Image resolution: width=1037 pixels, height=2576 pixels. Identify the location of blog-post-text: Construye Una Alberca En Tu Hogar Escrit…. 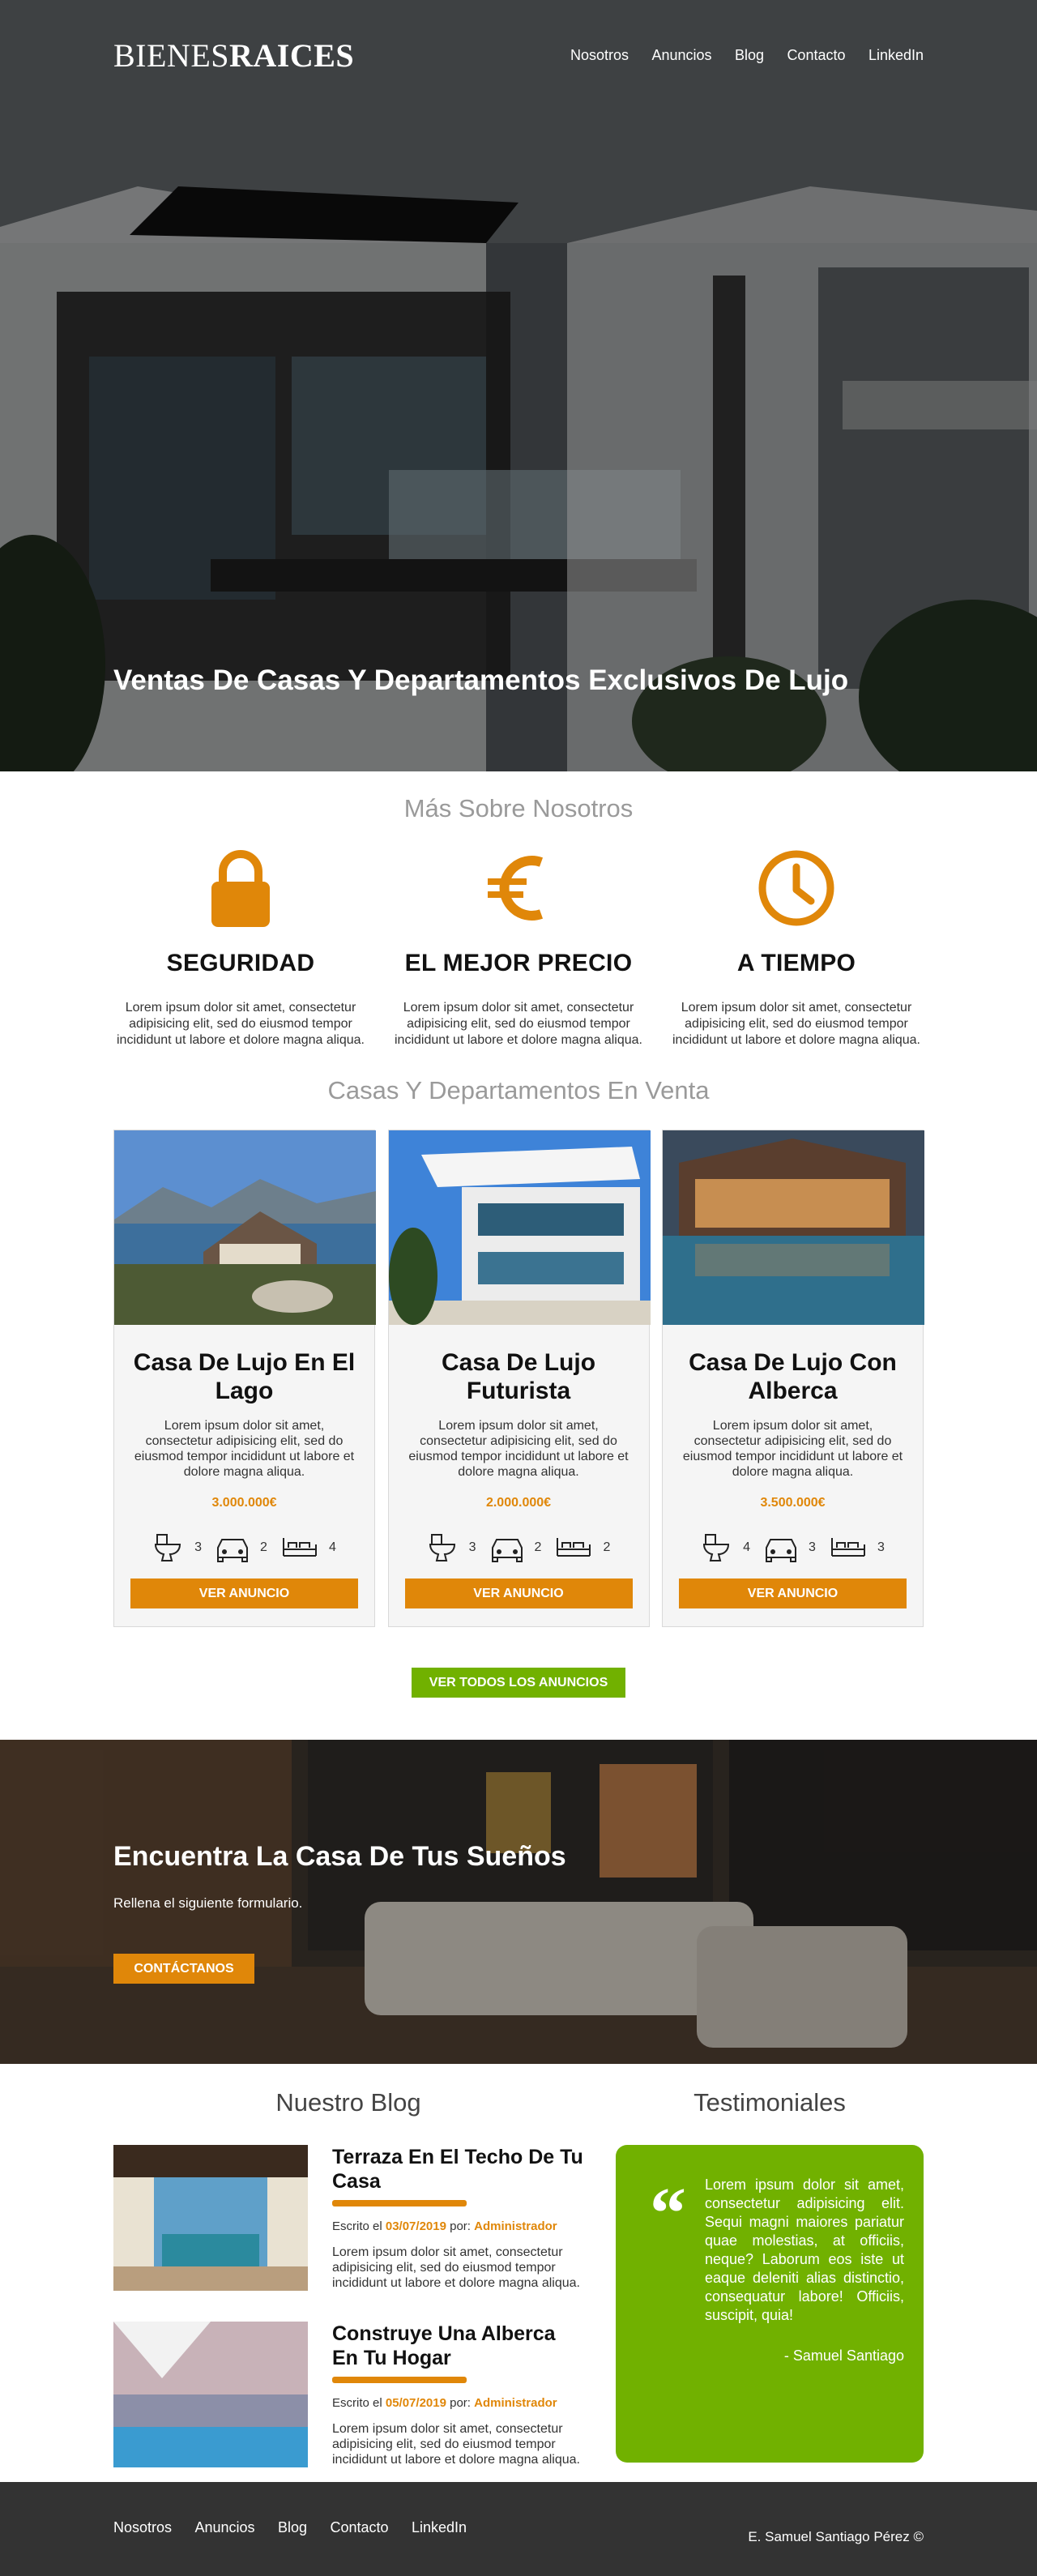
(458, 2394).